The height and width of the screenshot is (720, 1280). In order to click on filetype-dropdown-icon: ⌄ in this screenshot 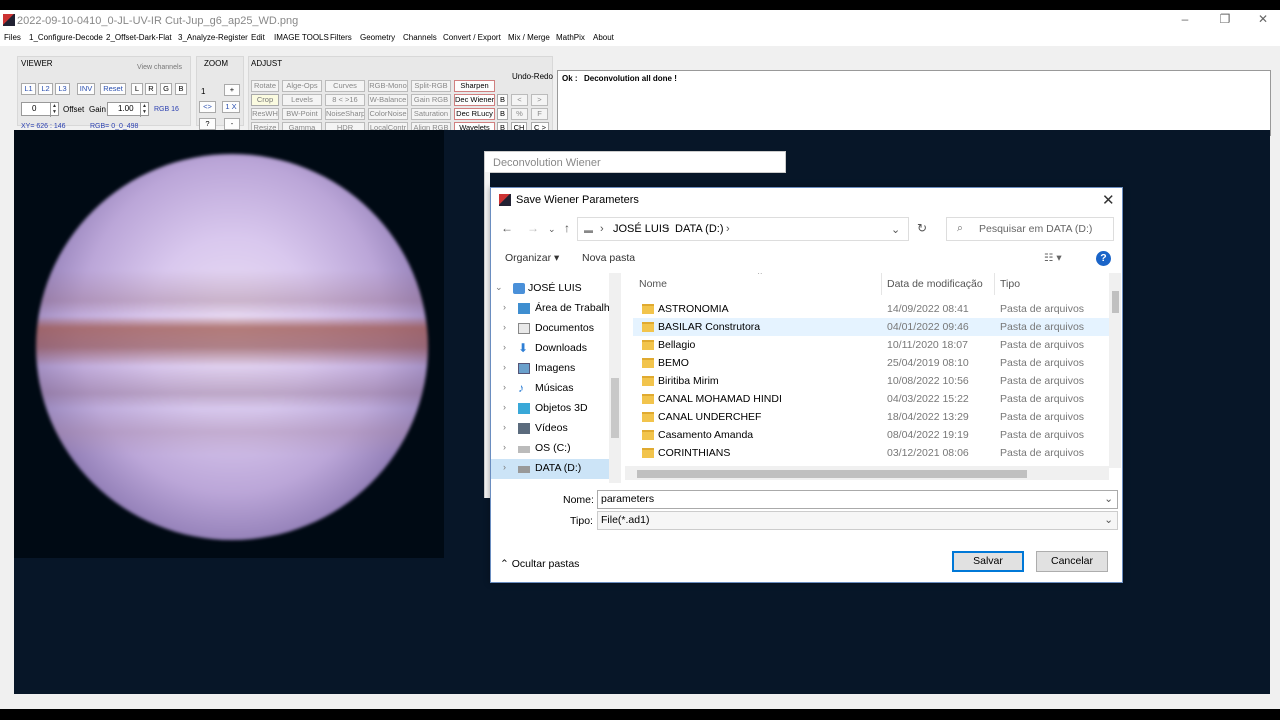, I will do `click(1108, 520)`.